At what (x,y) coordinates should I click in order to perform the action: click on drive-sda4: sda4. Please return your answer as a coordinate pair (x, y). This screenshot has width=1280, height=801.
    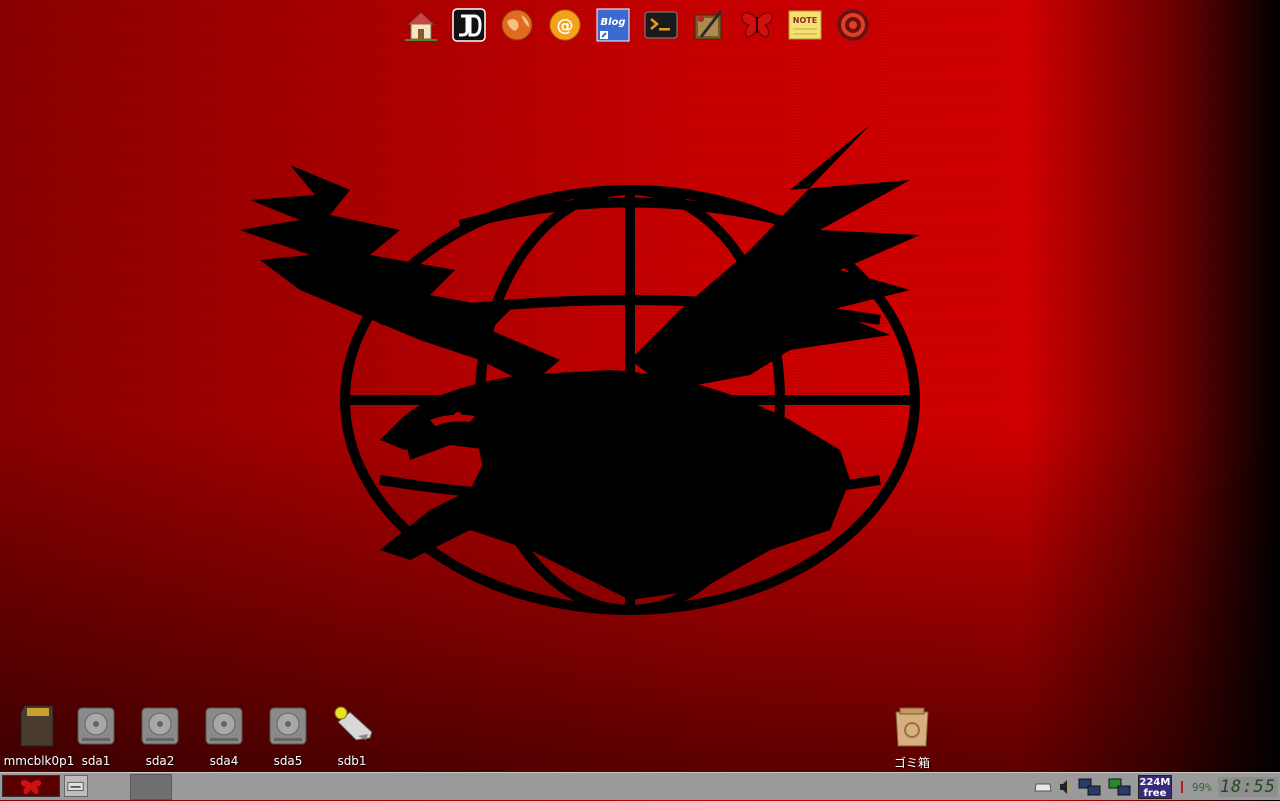
    Looking at the image, I should click on (224, 736).